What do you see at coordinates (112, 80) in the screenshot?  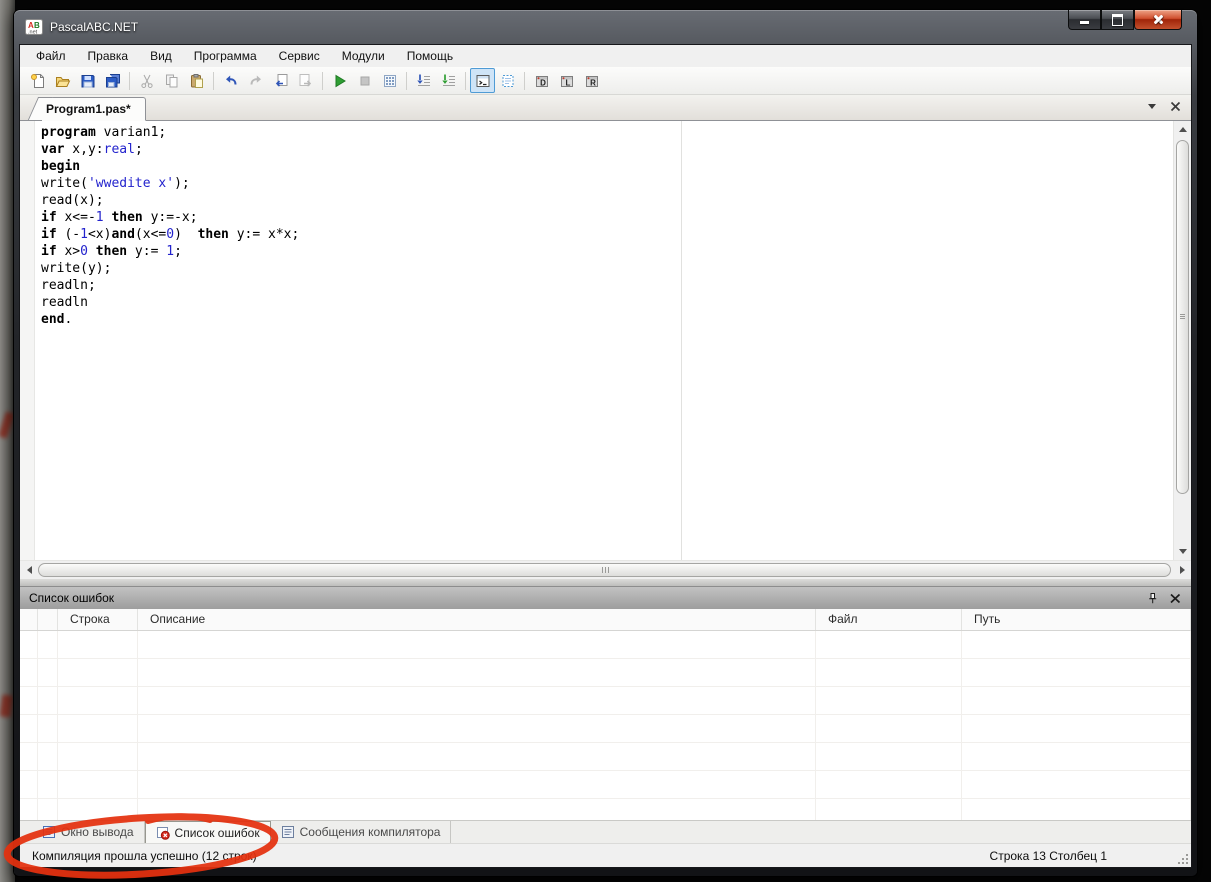 I see `save-all-icon` at bounding box center [112, 80].